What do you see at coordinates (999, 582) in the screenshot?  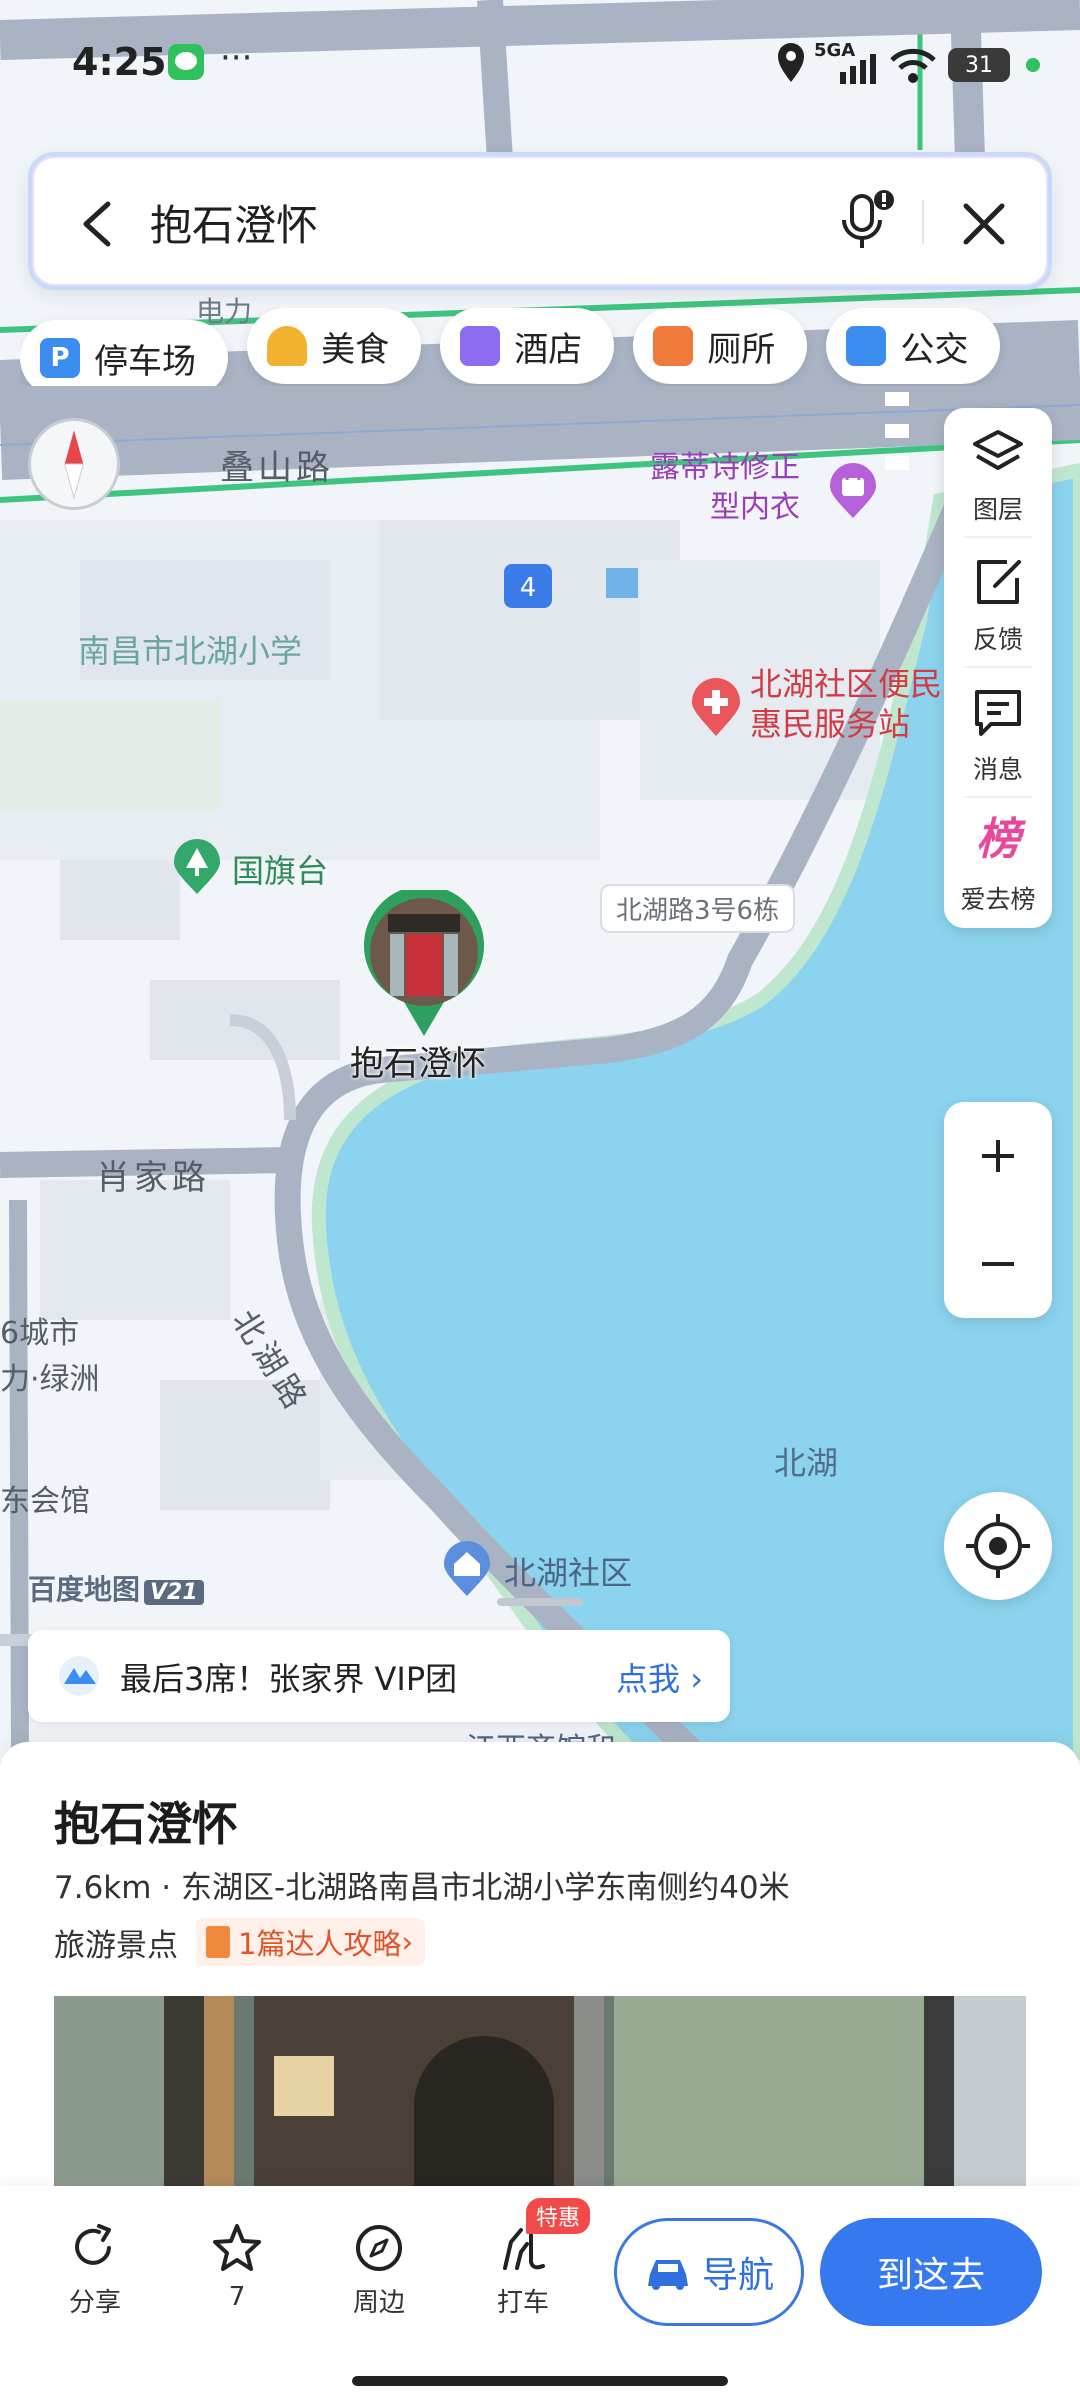 I see `feedback-icon` at bounding box center [999, 582].